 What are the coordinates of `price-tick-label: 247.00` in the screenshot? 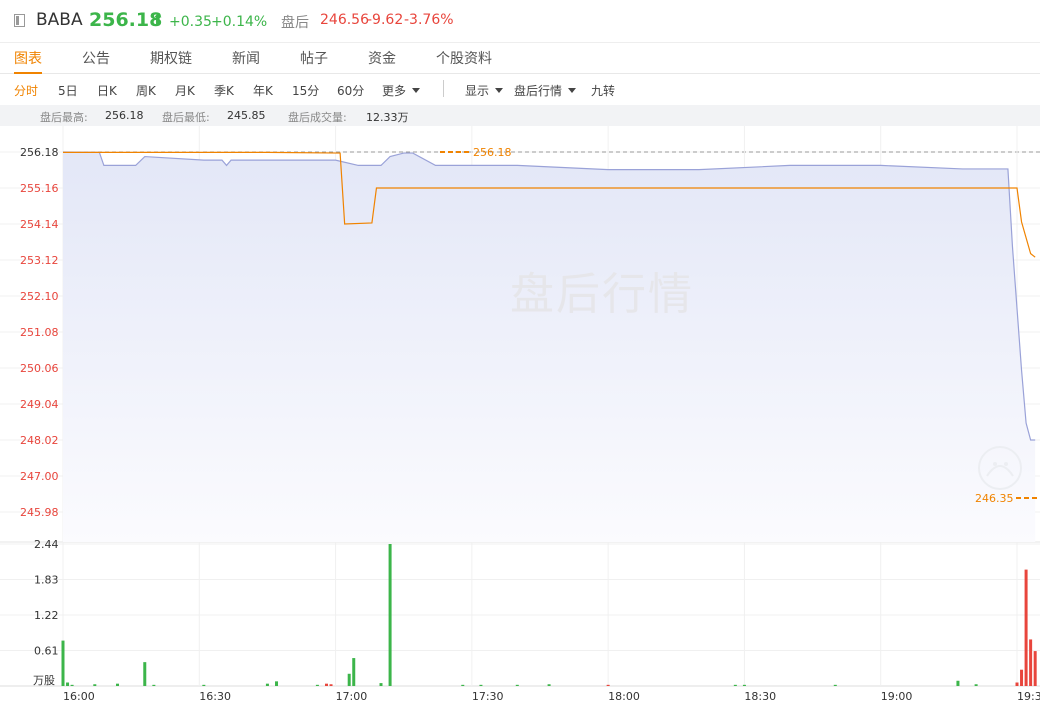 It's located at (39, 476).